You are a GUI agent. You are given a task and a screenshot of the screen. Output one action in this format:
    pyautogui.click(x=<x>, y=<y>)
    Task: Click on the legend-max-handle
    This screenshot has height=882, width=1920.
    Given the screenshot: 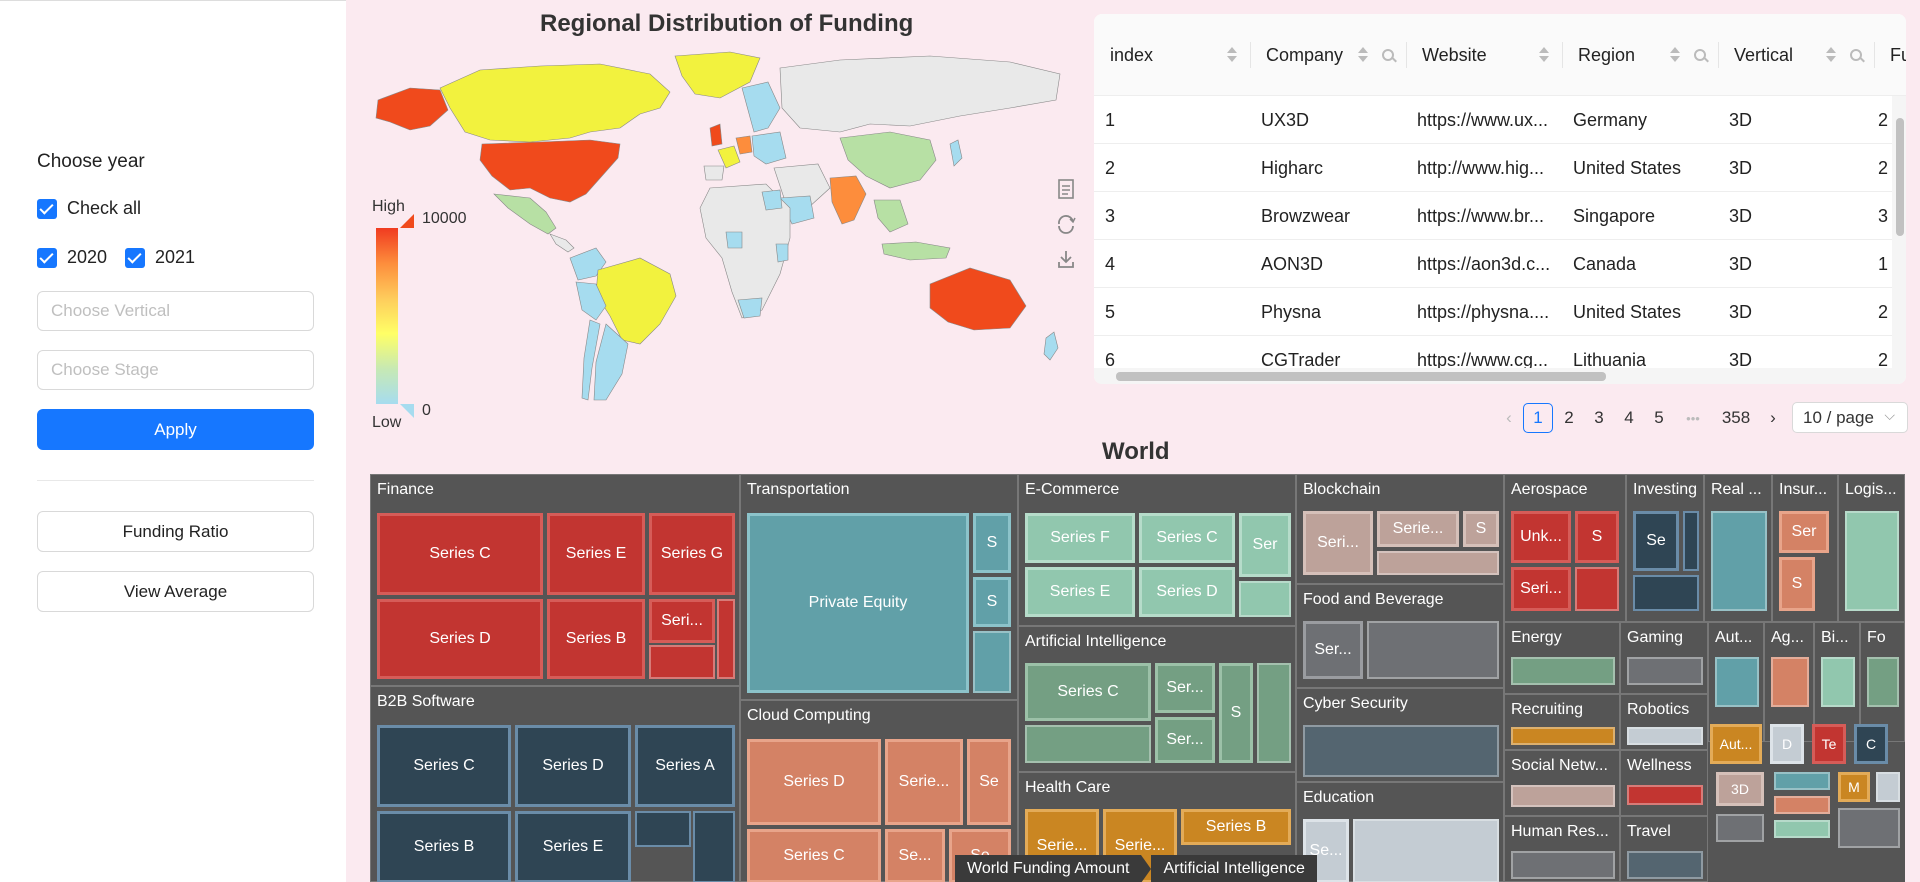 What is the action you would take?
    pyautogui.click(x=407, y=221)
    